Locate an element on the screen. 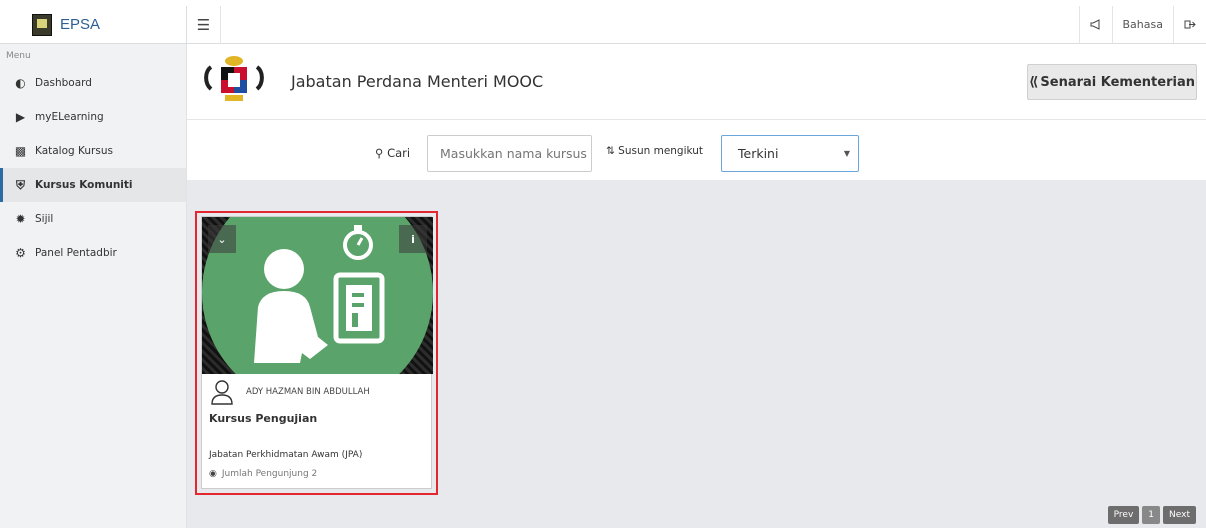 This screenshot has height=528, width=1206. sidebar-item-katalog-kursus: ▩ Katalog Kursus is located at coordinates (93, 151).